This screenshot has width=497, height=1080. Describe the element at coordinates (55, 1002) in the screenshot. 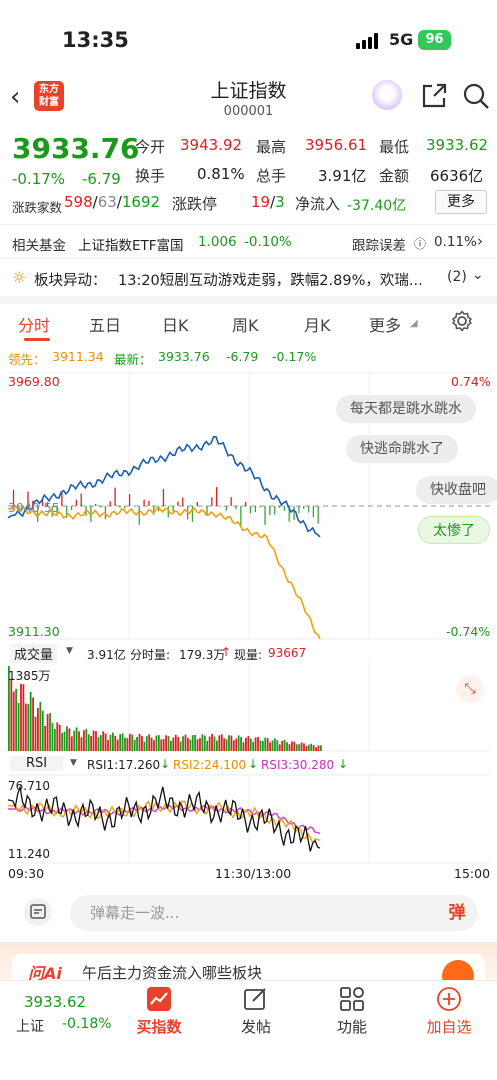

I see `bottom-index-price: 3933.62` at that location.